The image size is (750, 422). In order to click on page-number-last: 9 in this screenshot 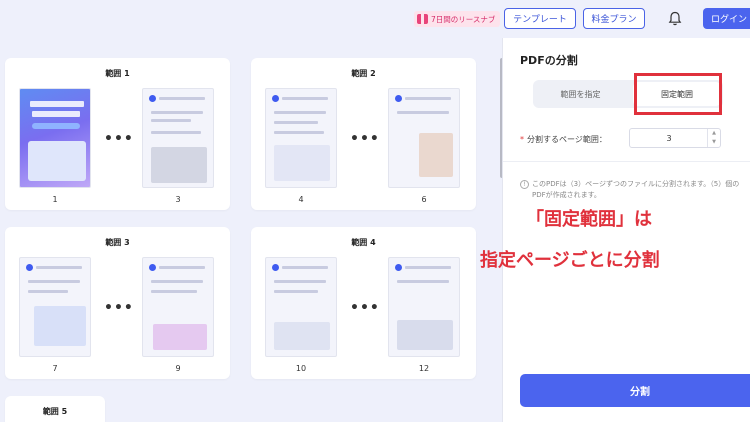, I will do `click(178, 368)`.